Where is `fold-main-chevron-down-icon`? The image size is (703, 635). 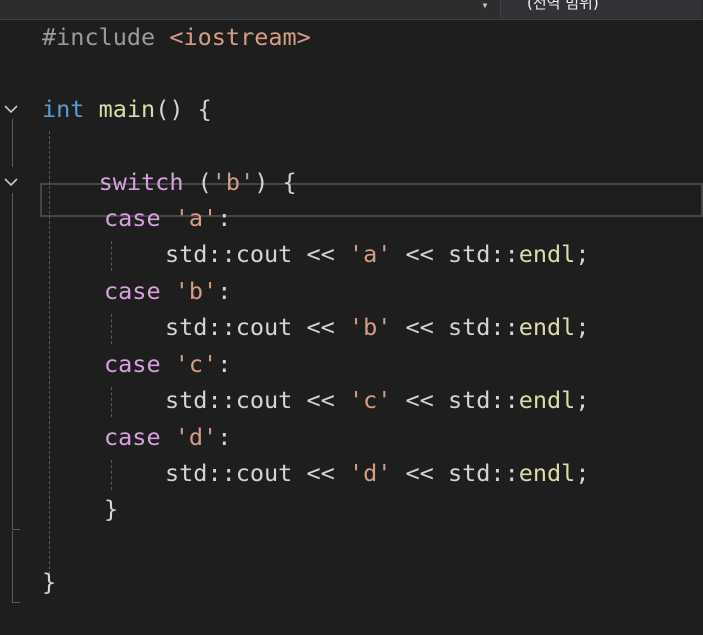 fold-main-chevron-down-icon is located at coordinates (11, 109).